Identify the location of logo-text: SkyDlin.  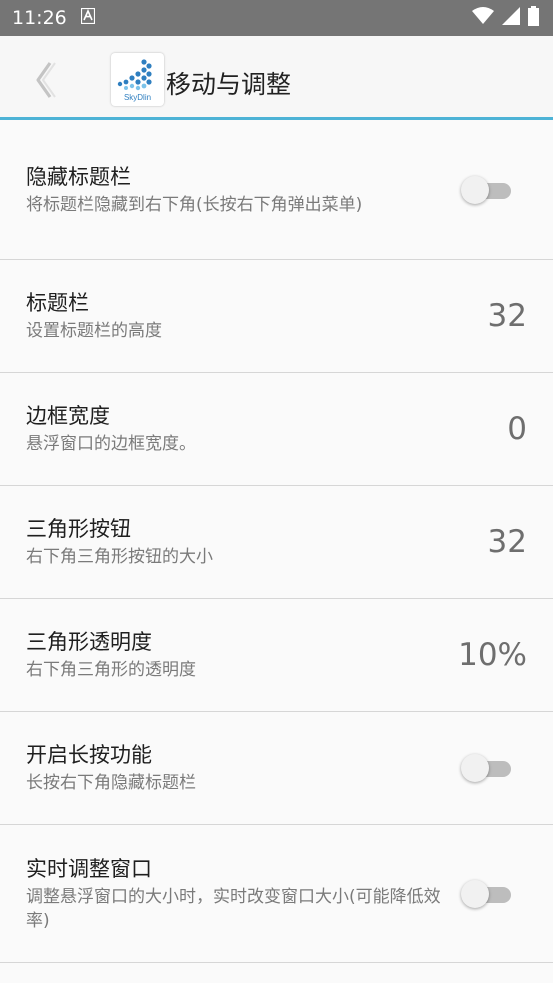
(137, 97).